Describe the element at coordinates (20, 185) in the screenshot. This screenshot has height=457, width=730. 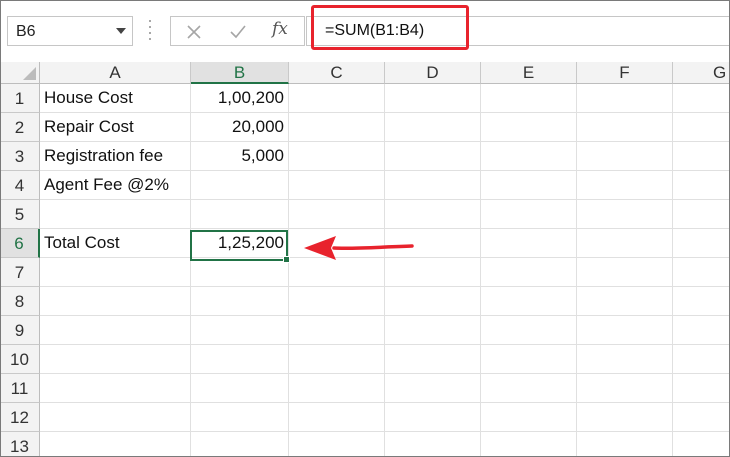
I see `row-header-4: 4` at that location.